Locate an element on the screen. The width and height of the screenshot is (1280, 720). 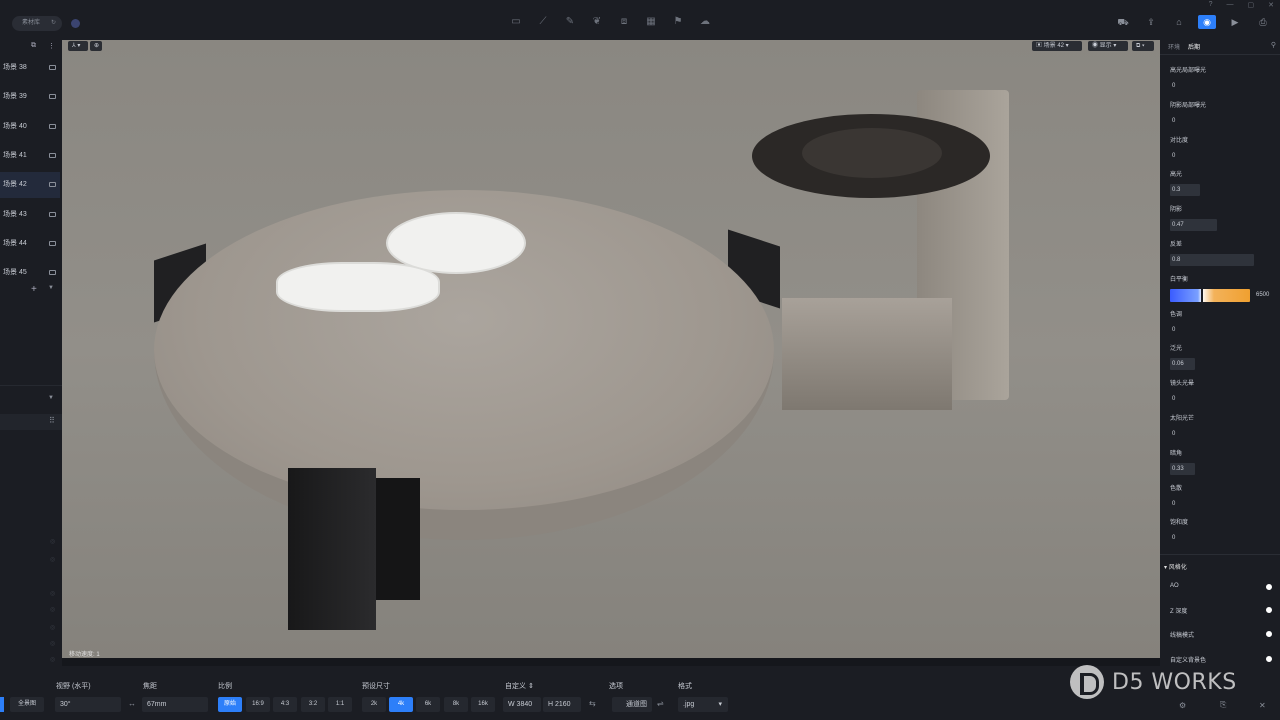
close-icon: ✕ is located at coordinates (1262, 705).